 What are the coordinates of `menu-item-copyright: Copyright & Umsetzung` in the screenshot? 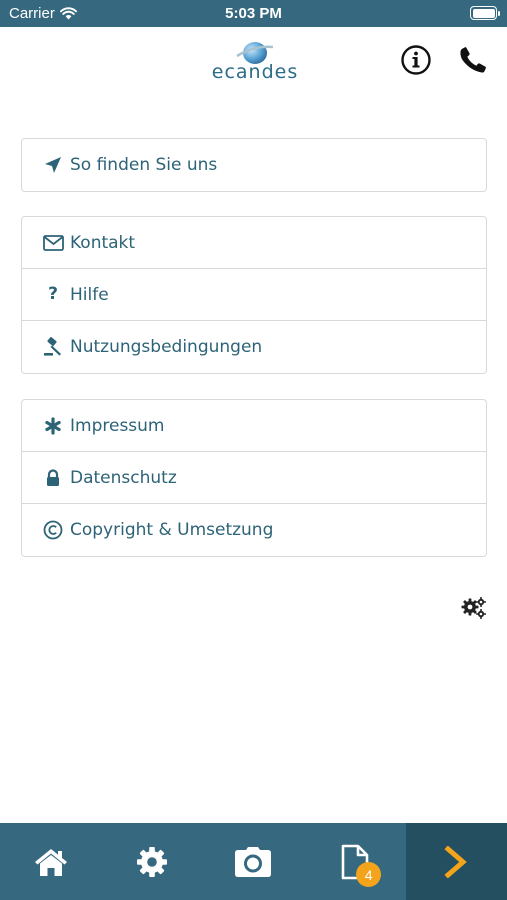 It's located at (254, 530).